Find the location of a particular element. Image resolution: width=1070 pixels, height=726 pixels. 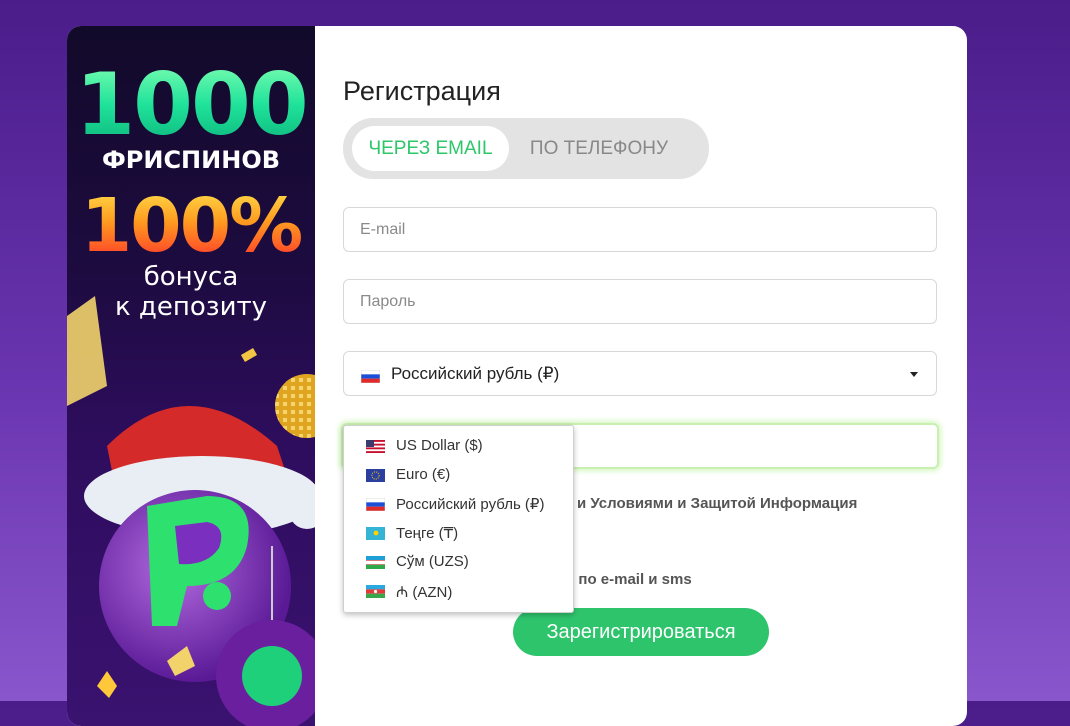

currency-option-label: US Dollar ($) is located at coordinates (439, 445).